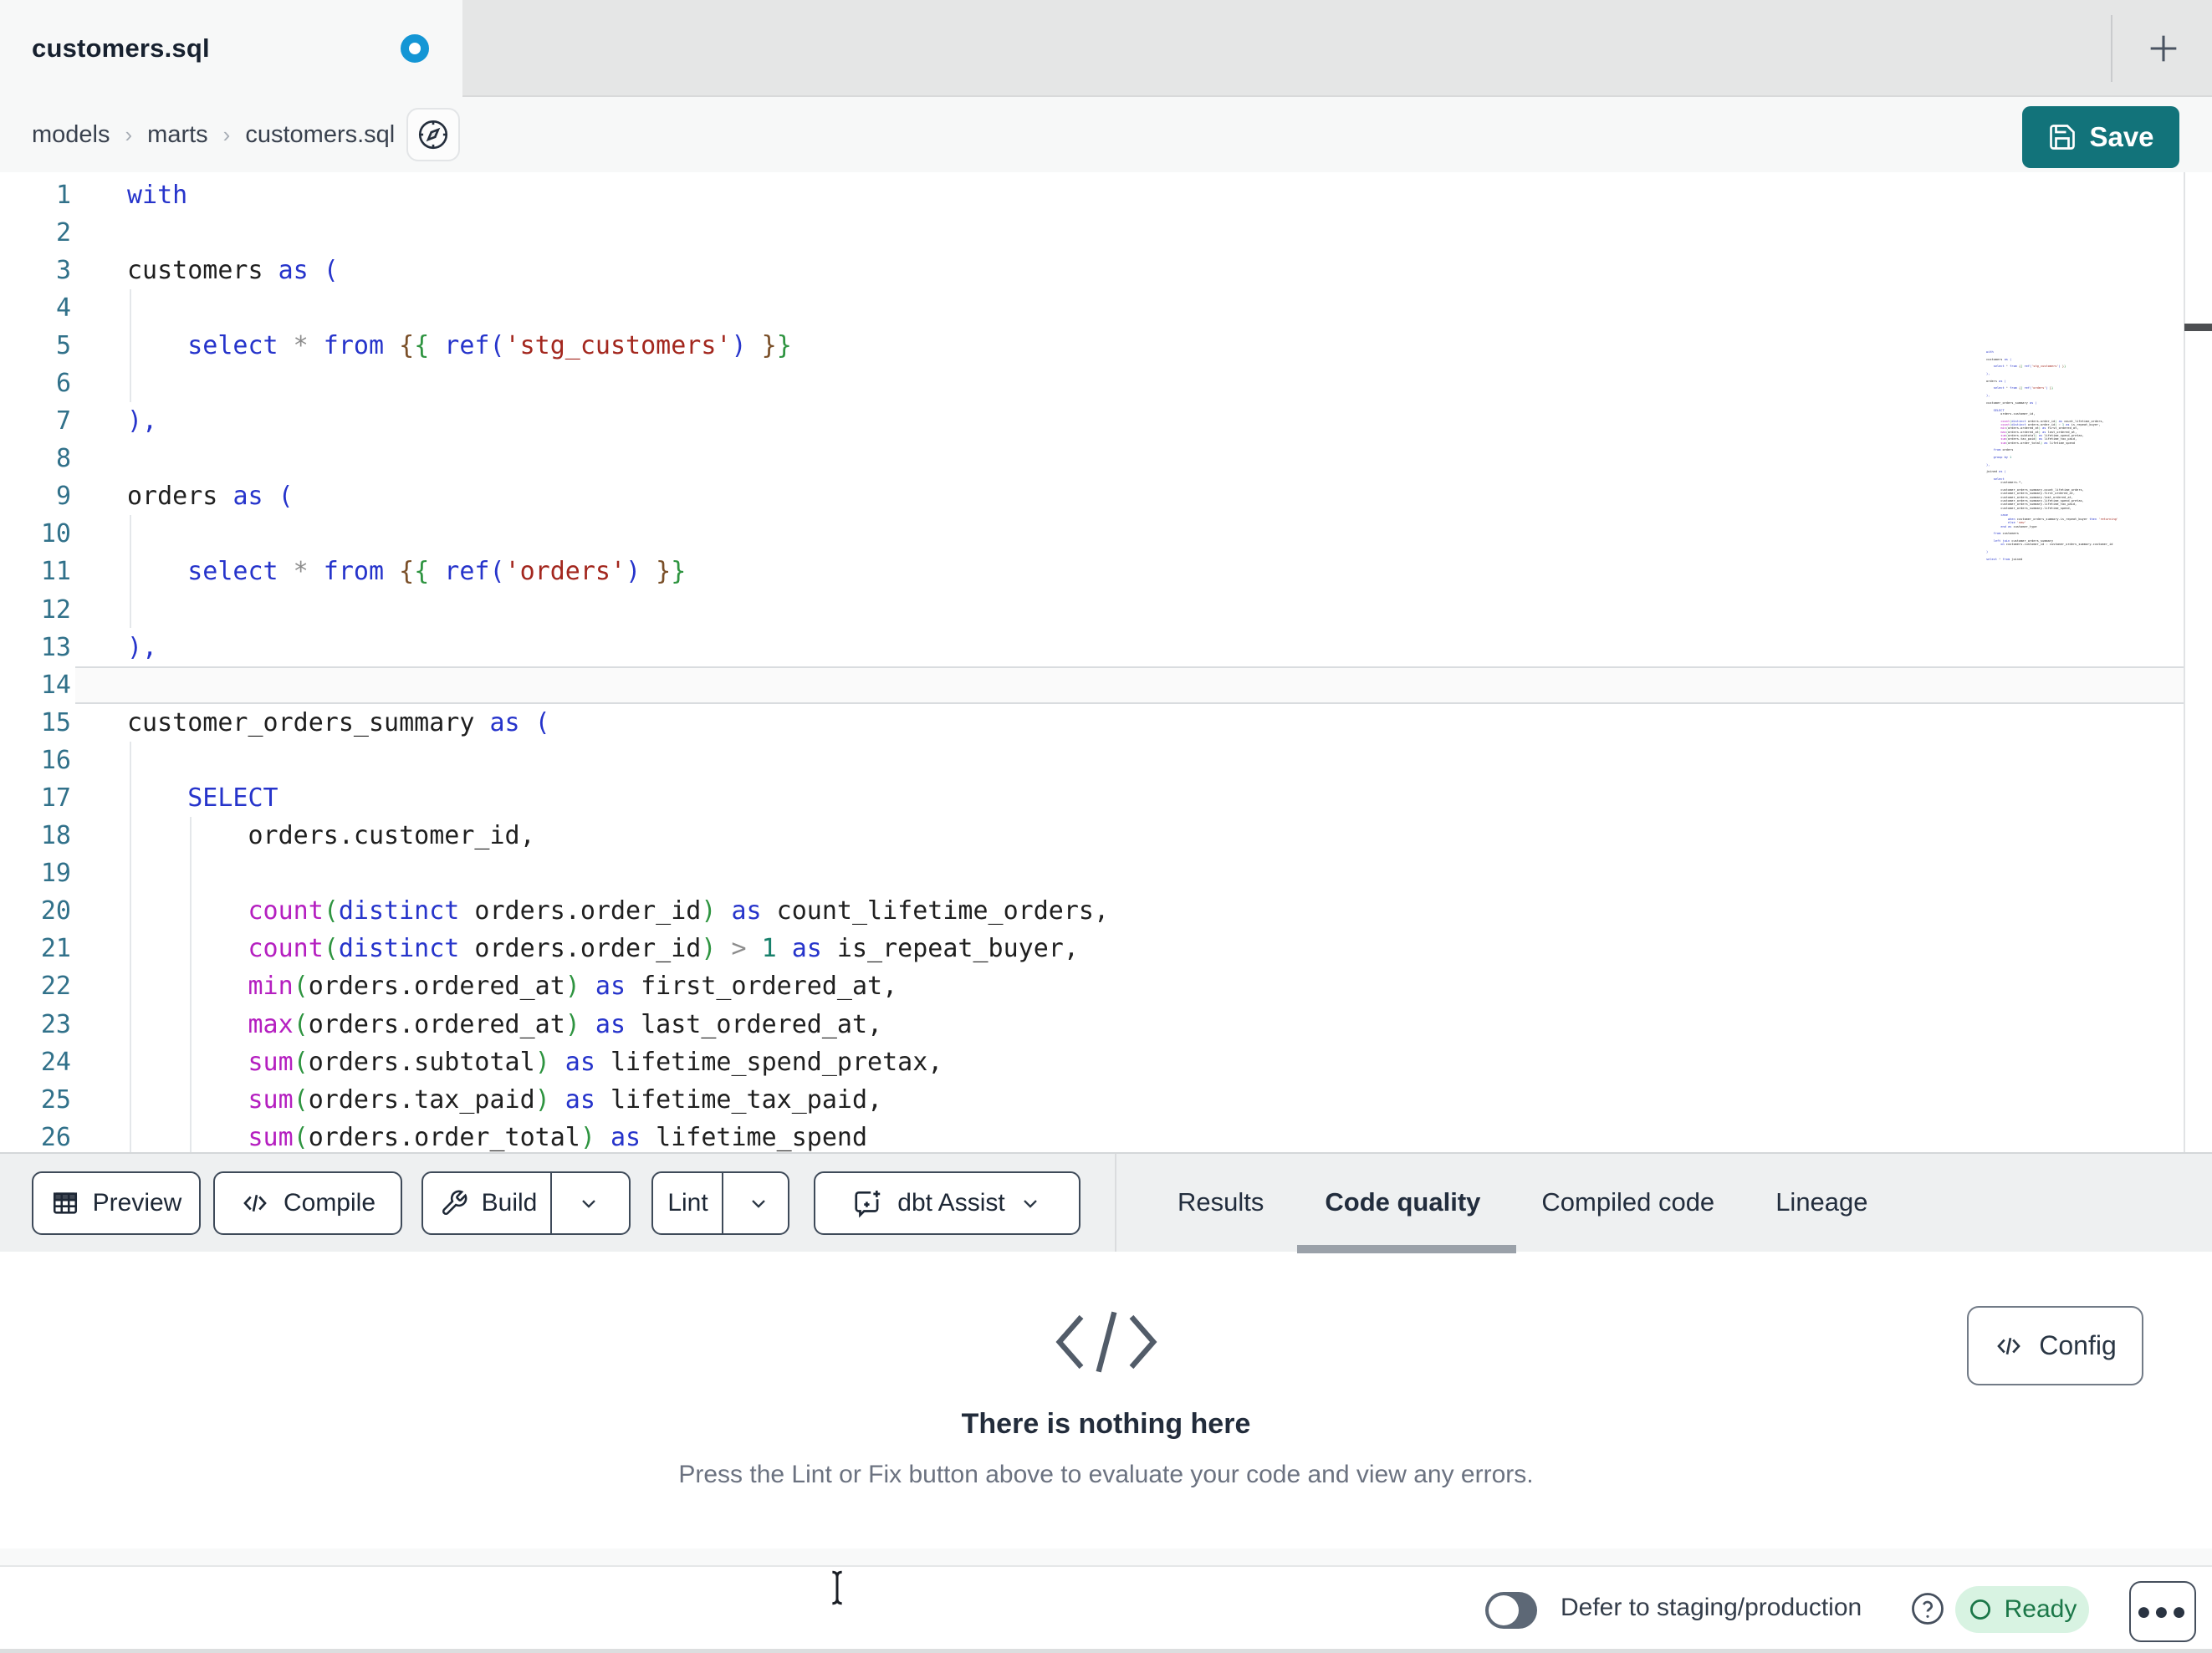 The image size is (2212, 1653). Describe the element at coordinates (1106, 458) in the screenshot. I see `code-line: 8` at that location.